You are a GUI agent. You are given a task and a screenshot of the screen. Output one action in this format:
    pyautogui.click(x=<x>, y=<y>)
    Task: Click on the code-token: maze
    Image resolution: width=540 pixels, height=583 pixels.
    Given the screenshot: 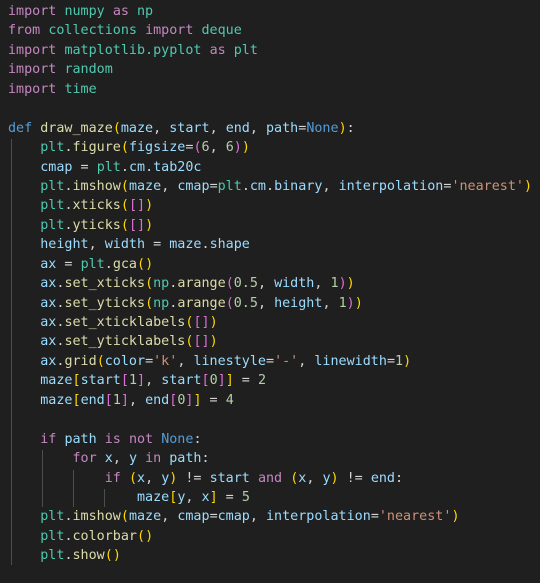 What is the action you would take?
    pyautogui.click(x=153, y=497)
    